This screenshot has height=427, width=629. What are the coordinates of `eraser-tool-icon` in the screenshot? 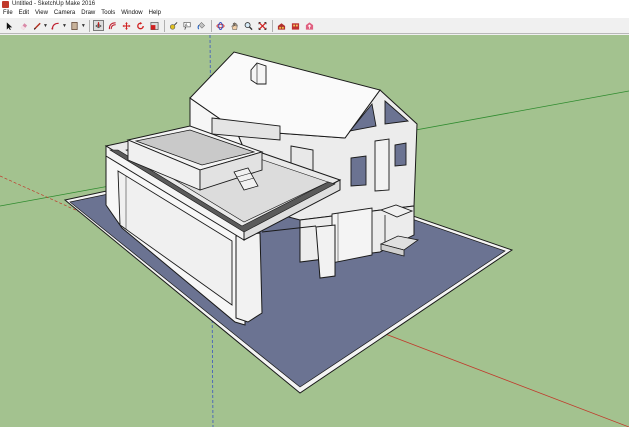 It's located at (23, 26).